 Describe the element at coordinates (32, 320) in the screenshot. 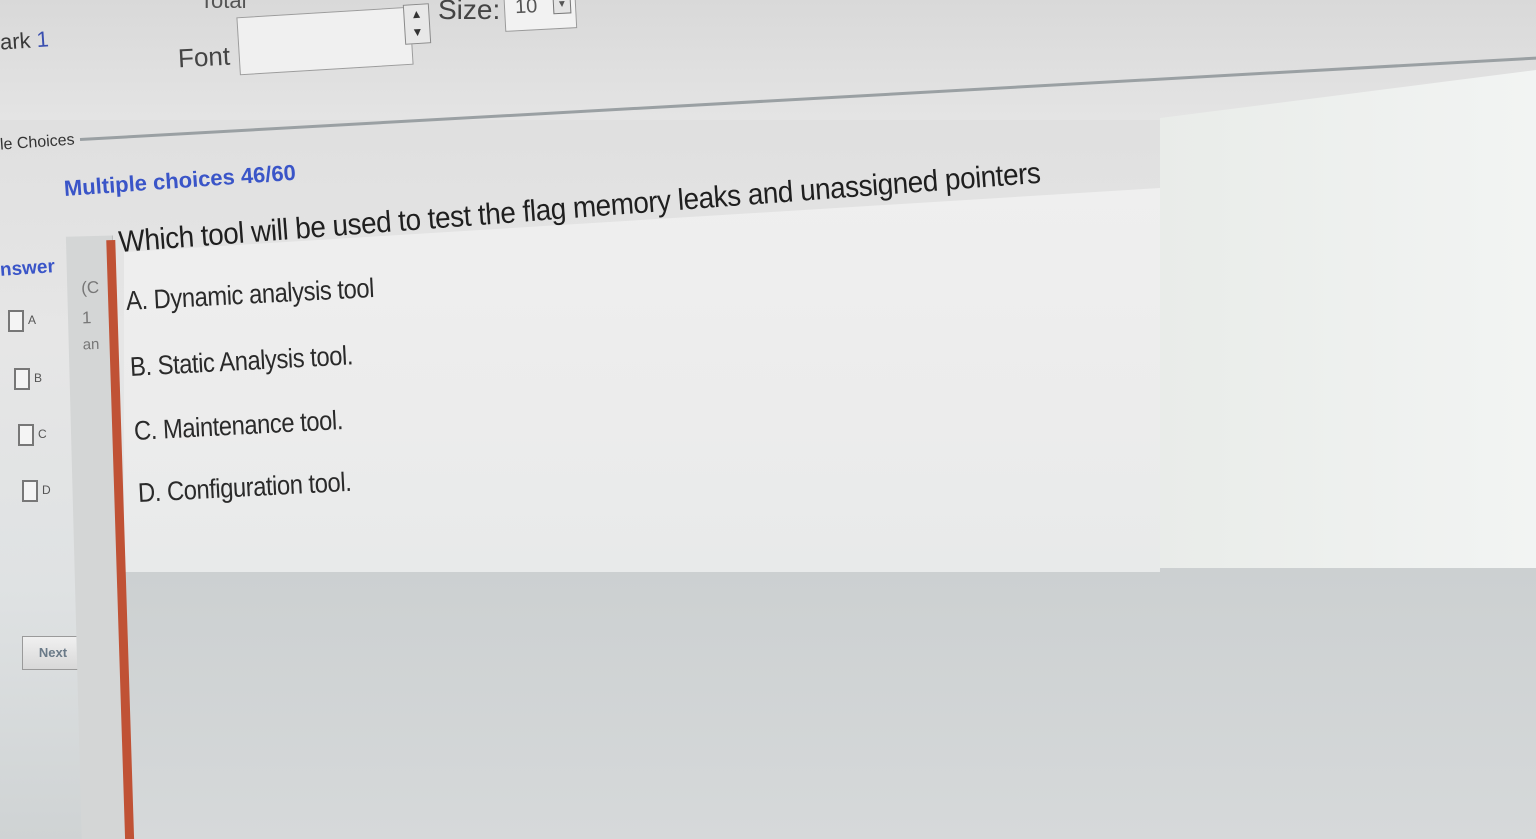

I see `answer-option-a-label: A` at that location.